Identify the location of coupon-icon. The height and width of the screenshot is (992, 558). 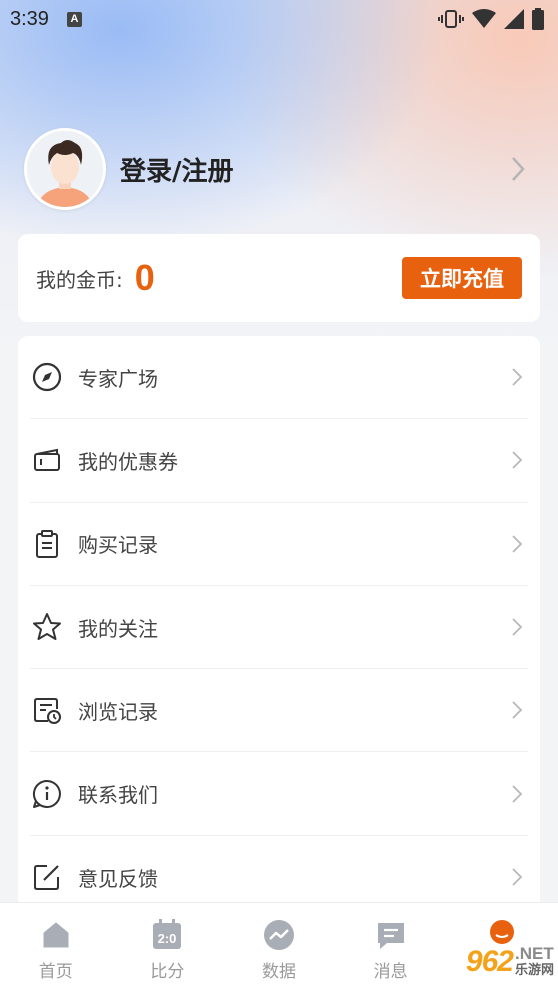
(47, 460).